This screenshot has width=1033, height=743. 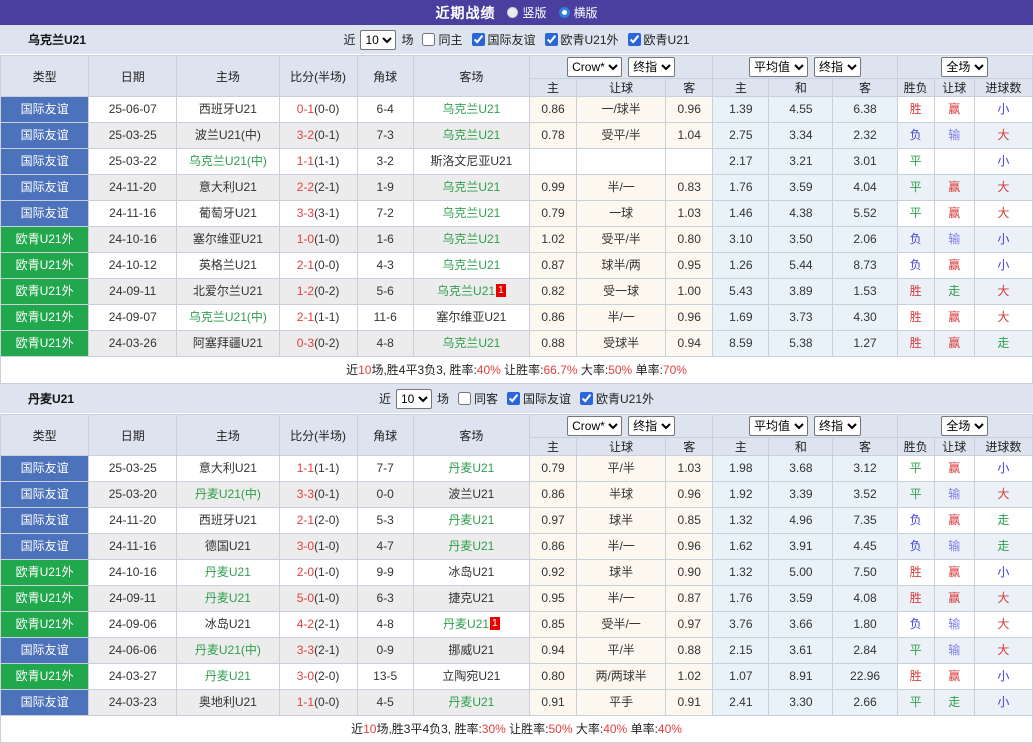 I want to click on handicap-result-cell: 赢, so click(x=954, y=572).